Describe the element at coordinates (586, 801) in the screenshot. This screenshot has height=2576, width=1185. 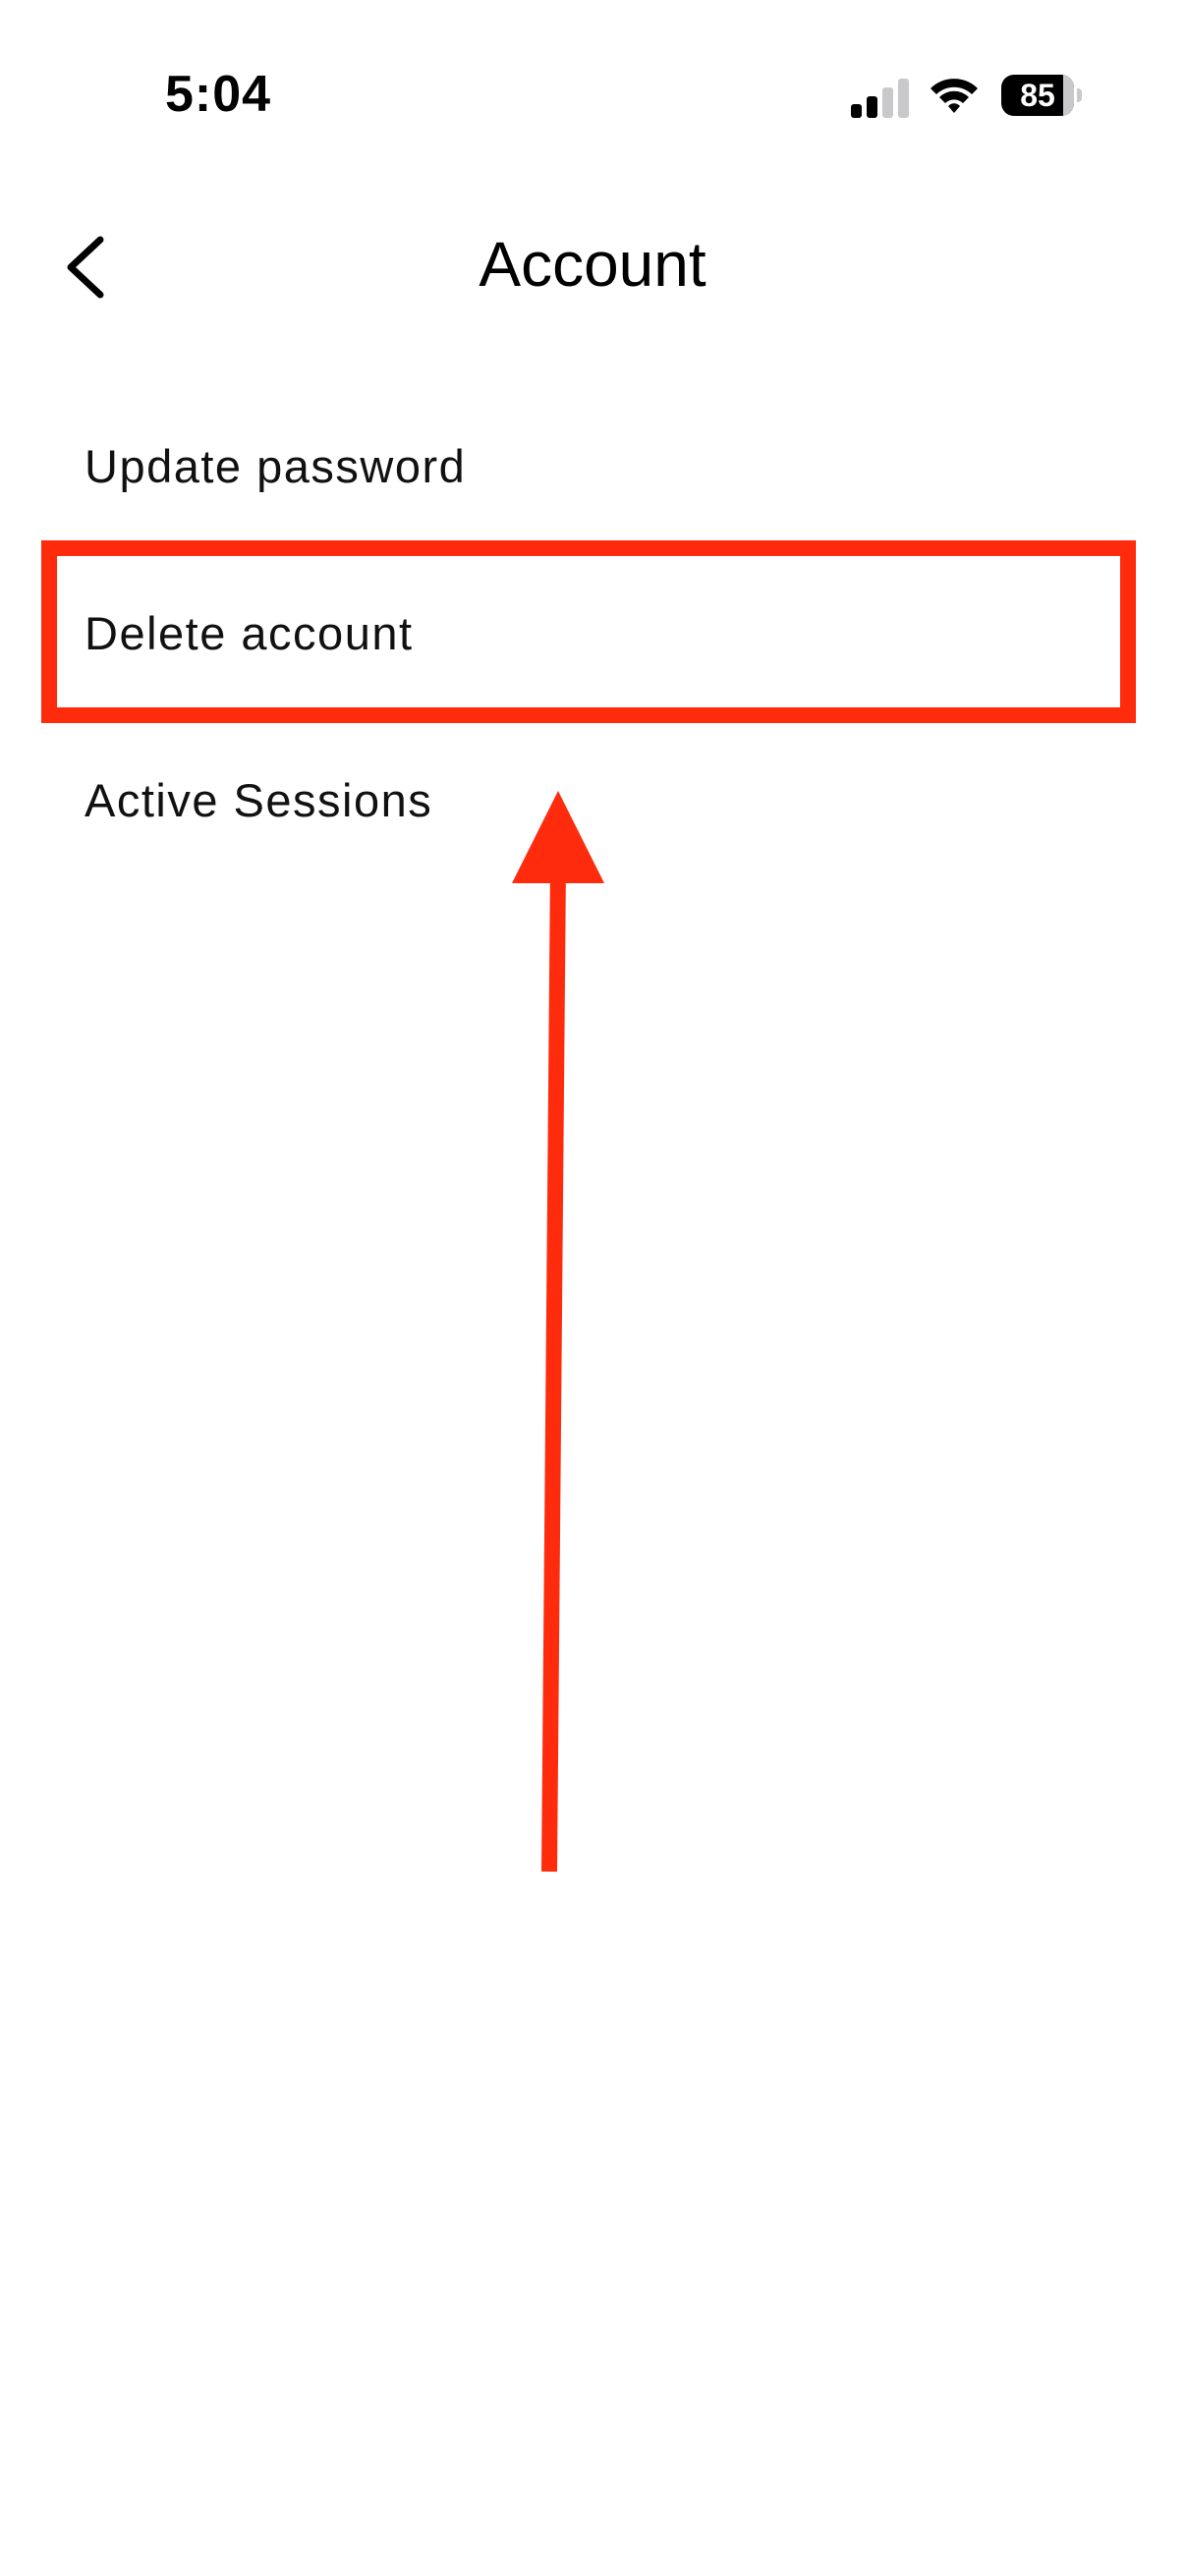
I see `menu-item-active-sessions: Active Sessions` at that location.